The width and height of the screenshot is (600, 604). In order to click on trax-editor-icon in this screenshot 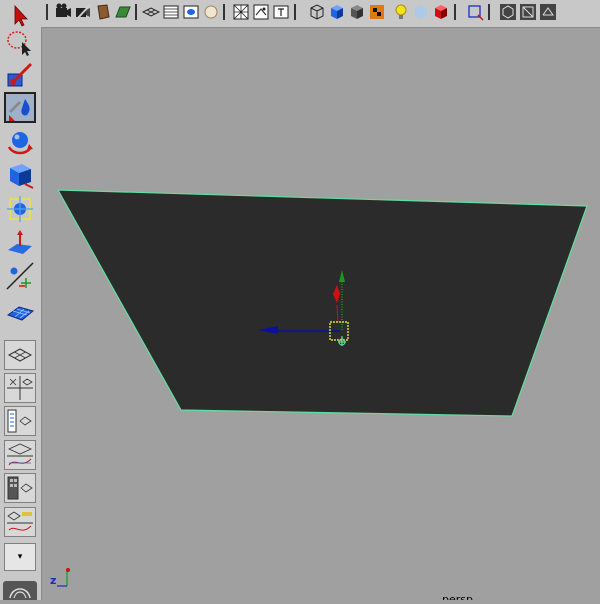, I will do `click(20, 521)`.